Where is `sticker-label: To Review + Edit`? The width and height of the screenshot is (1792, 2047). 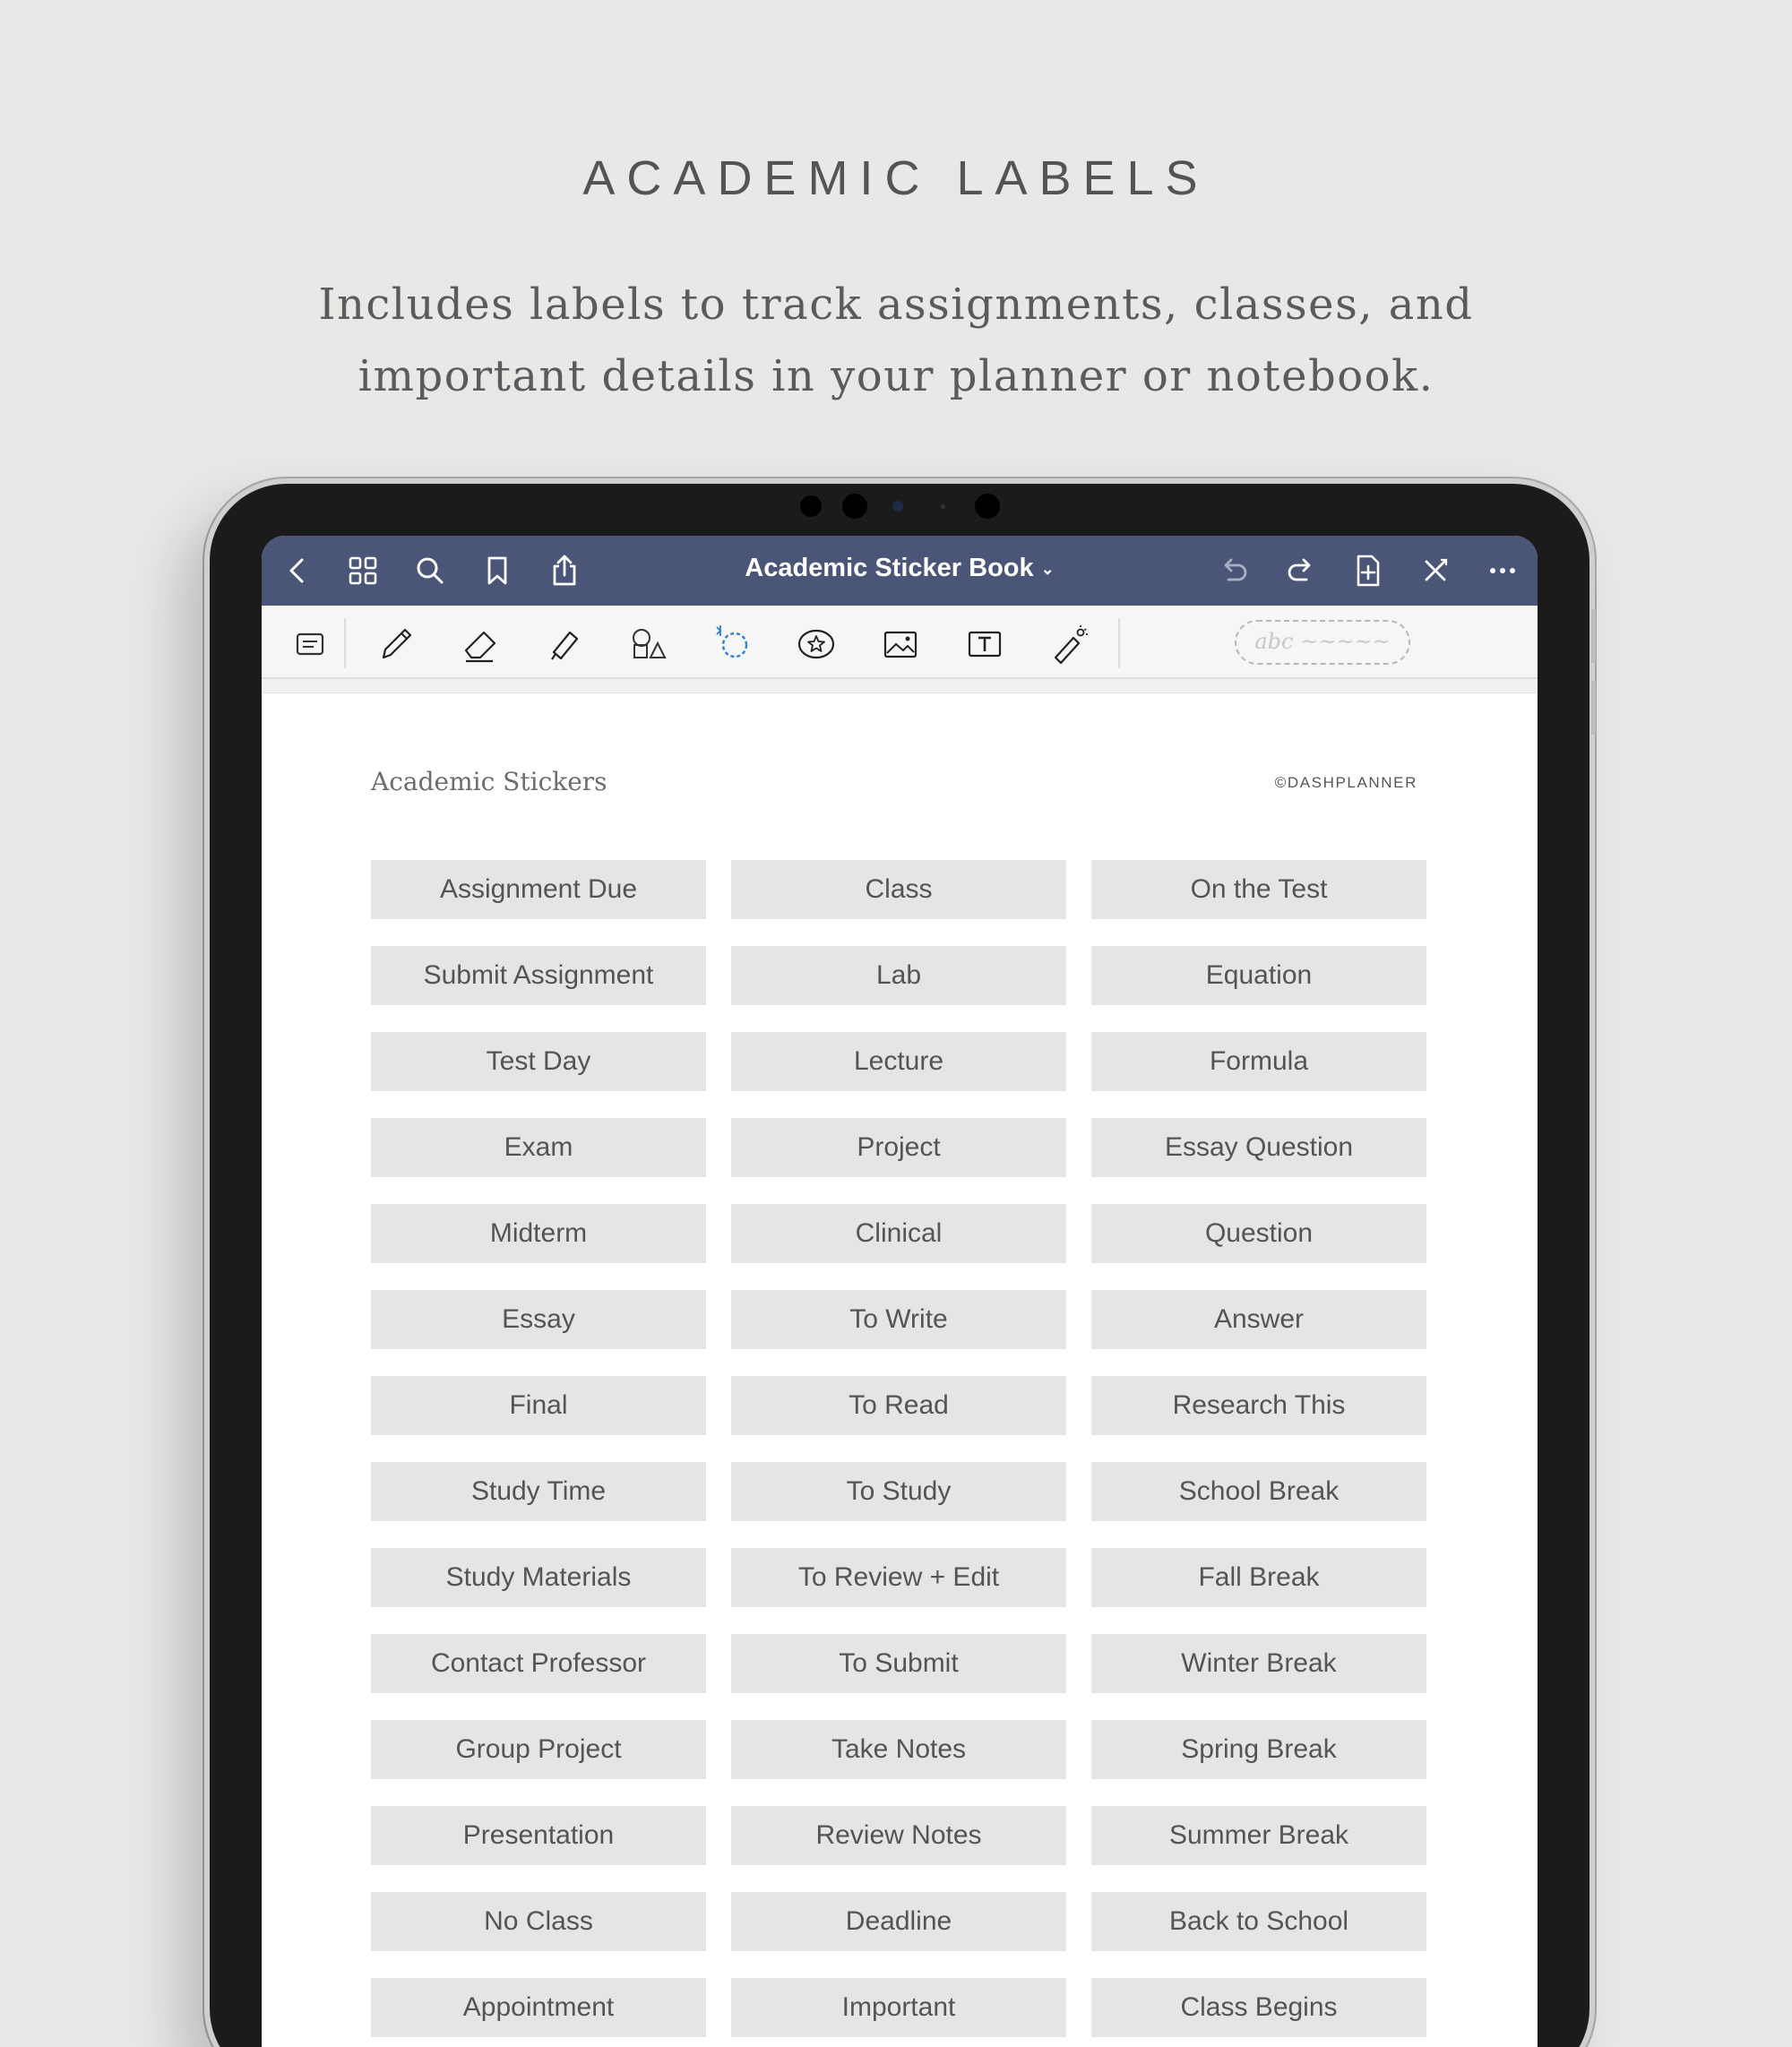
sticker-label: To Review + Edit is located at coordinates (898, 1577).